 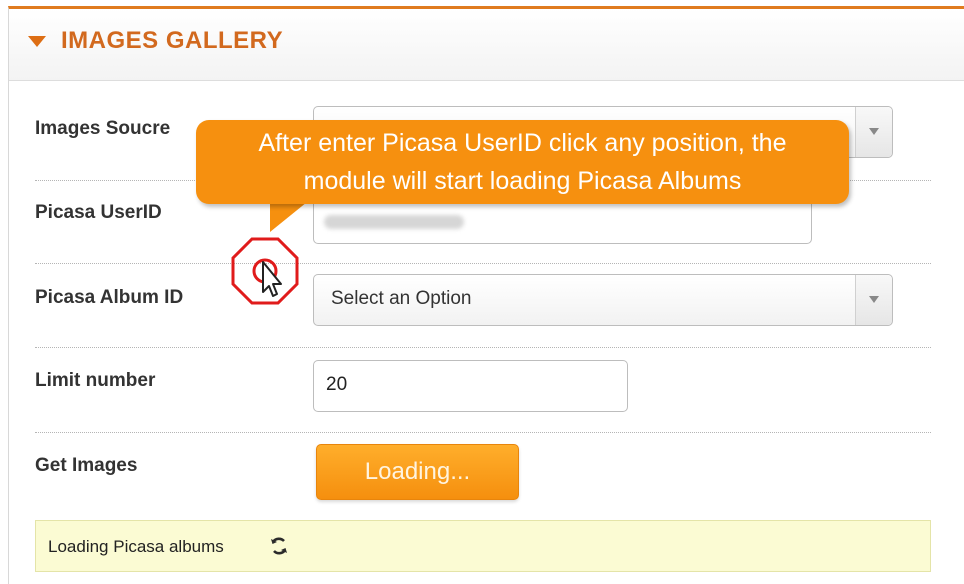 I want to click on limit-number-input: 20, so click(x=470, y=386).